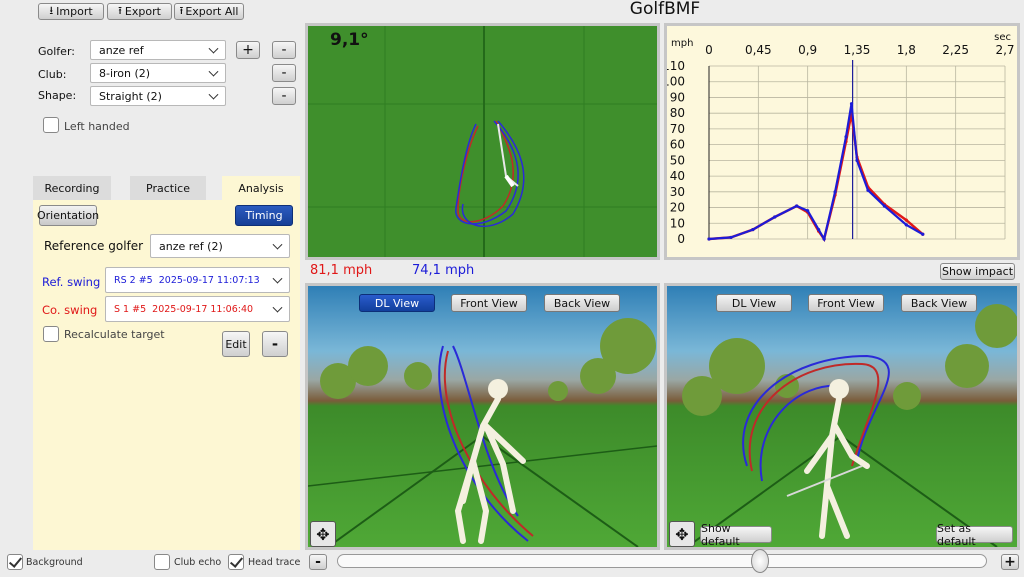 The image size is (1024, 577). What do you see at coordinates (284, 96) in the screenshot?
I see `remove-shape-button: -` at bounding box center [284, 96].